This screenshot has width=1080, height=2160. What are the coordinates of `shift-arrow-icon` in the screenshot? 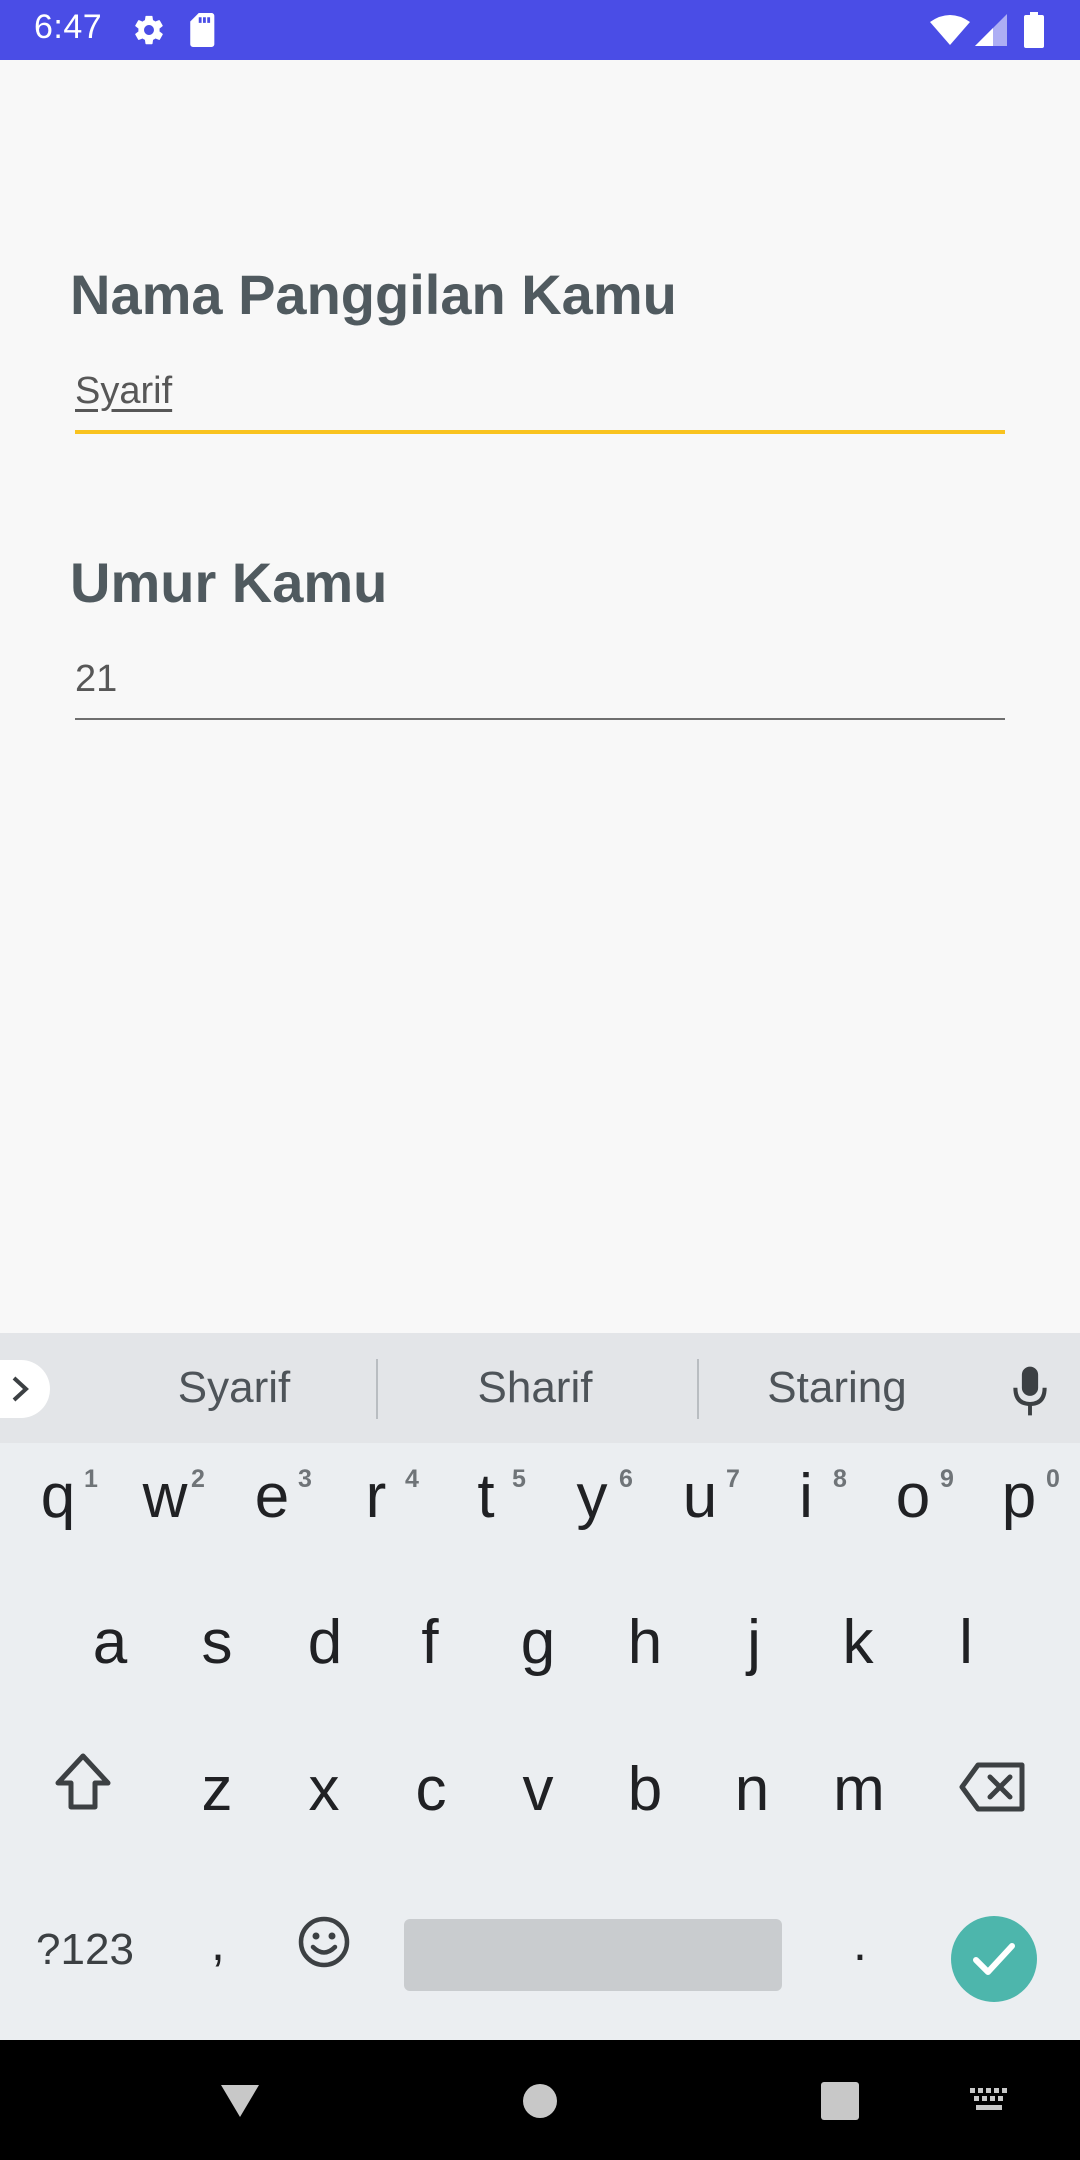 It's located at (83, 1781).